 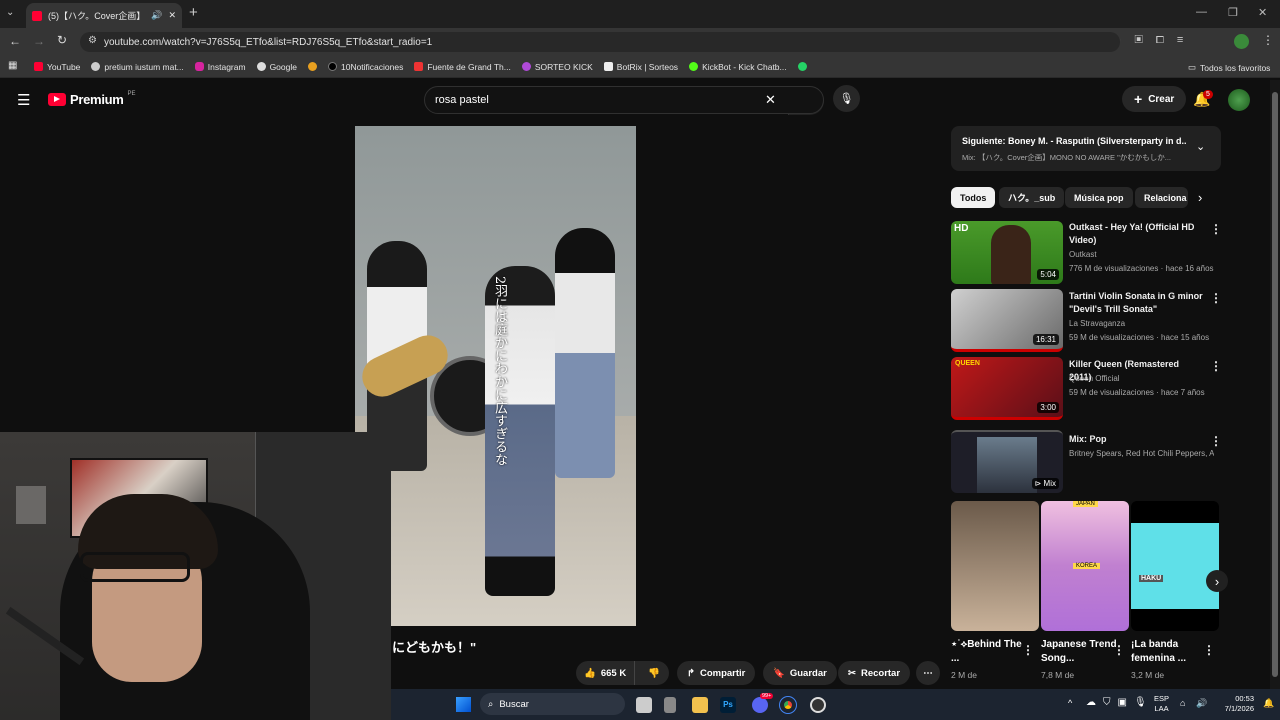 What do you see at coordinates (973, 197) in the screenshot?
I see `chip-todos: Todos` at bounding box center [973, 197].